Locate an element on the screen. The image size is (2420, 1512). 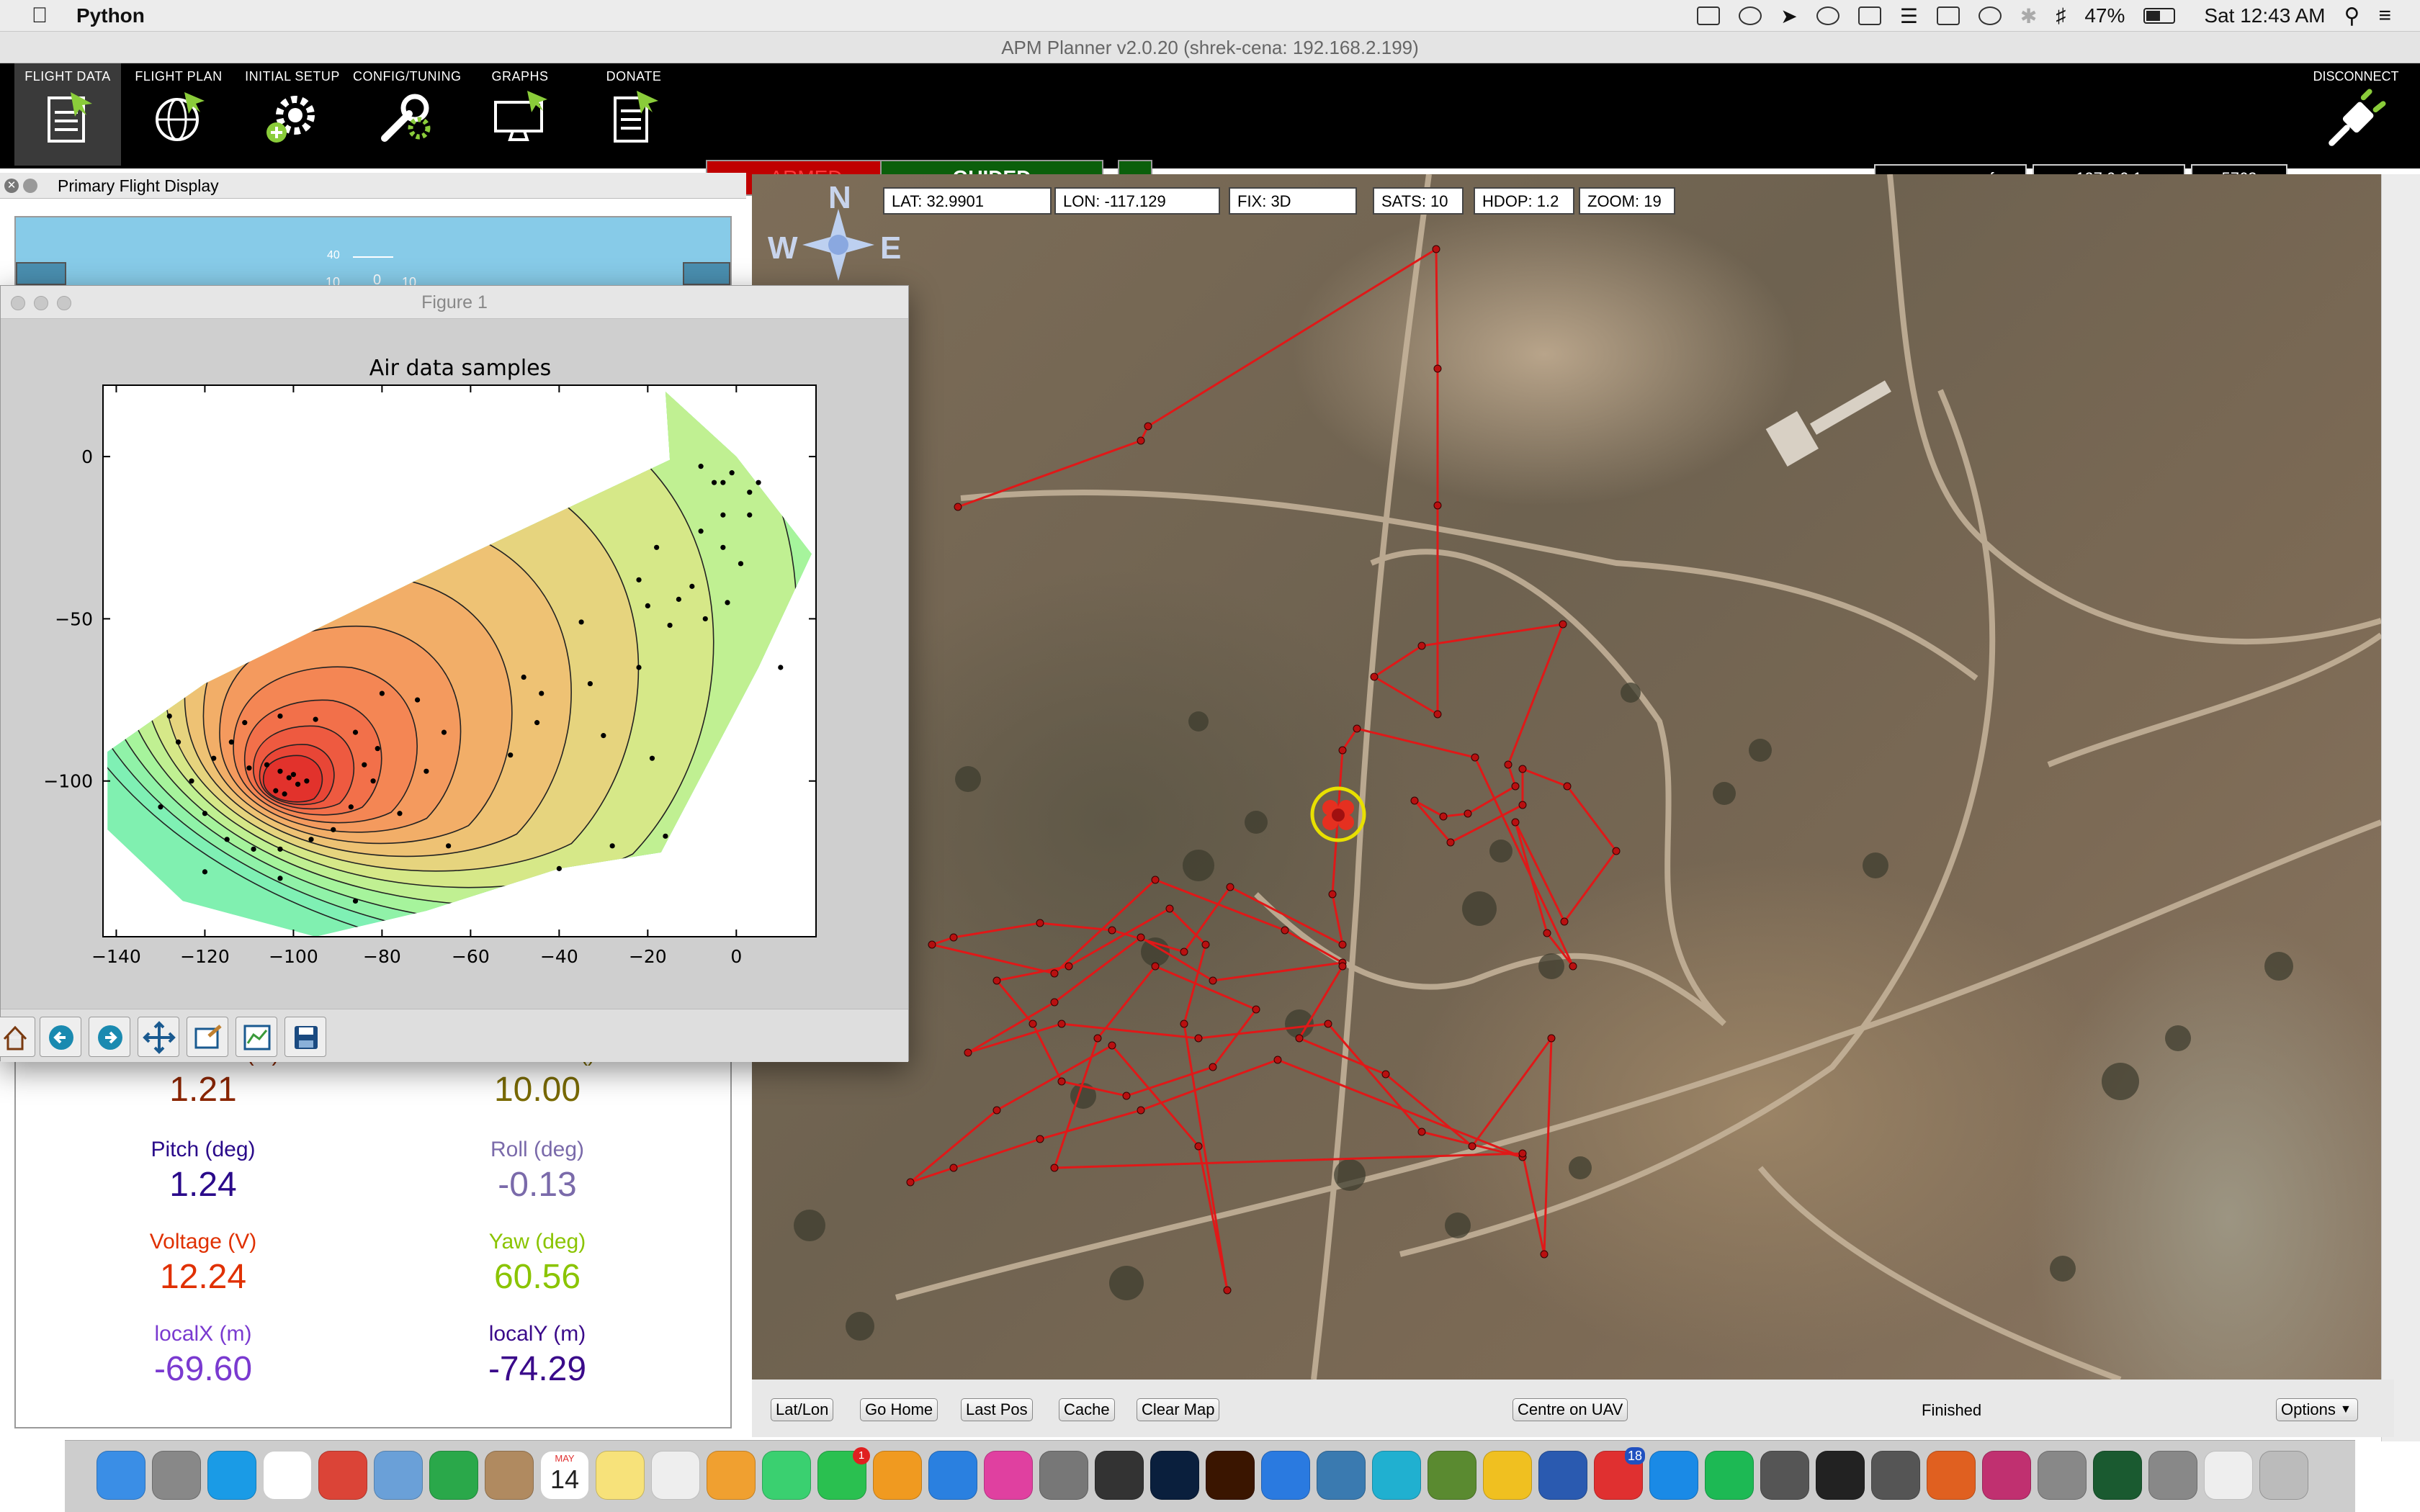
numbers-icon is located at coordinates (453, 1475).